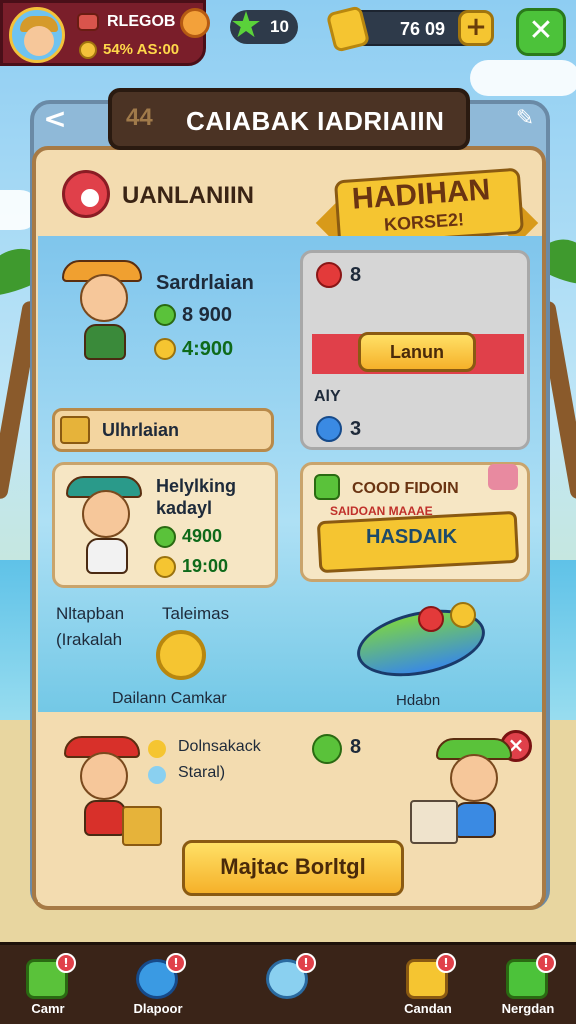 This screenshot has width=576, height=1024. What do you see at coordinates (188, 195) in the screenshot?
I see `section-heading: UANLANIIN` at bounding box center [188, 195].